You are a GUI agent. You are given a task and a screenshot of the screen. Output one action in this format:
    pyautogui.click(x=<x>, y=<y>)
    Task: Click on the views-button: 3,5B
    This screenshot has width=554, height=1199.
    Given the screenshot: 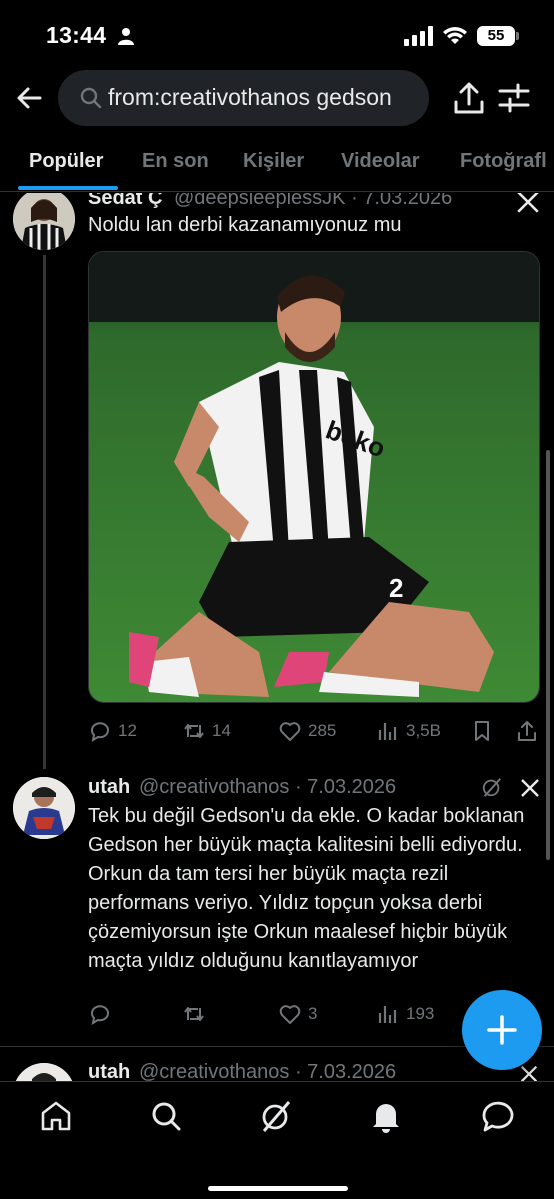 What is the action you would take?
    pyautogui.click(x=408, y=731)
    